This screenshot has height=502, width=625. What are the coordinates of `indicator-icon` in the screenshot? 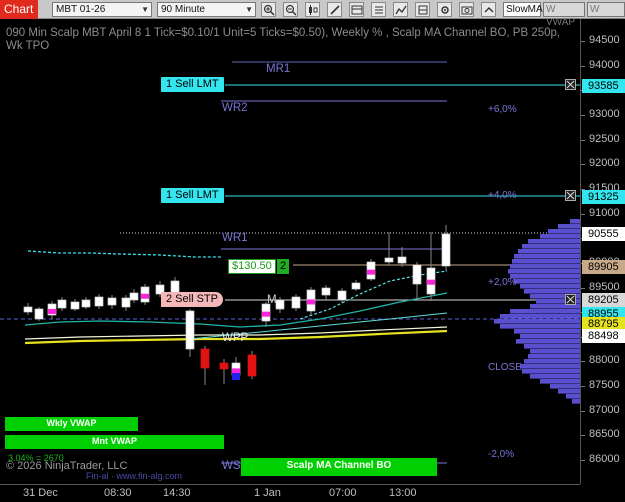 It's located at (401, 10).